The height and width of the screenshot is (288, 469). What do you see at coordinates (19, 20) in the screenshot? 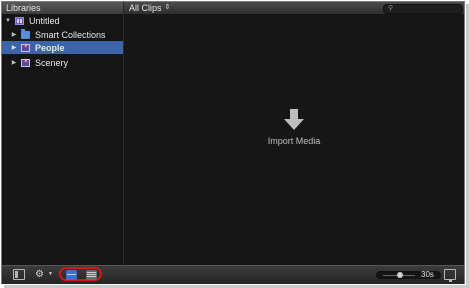
I see `library-icon` at bounding box center [19, 20].